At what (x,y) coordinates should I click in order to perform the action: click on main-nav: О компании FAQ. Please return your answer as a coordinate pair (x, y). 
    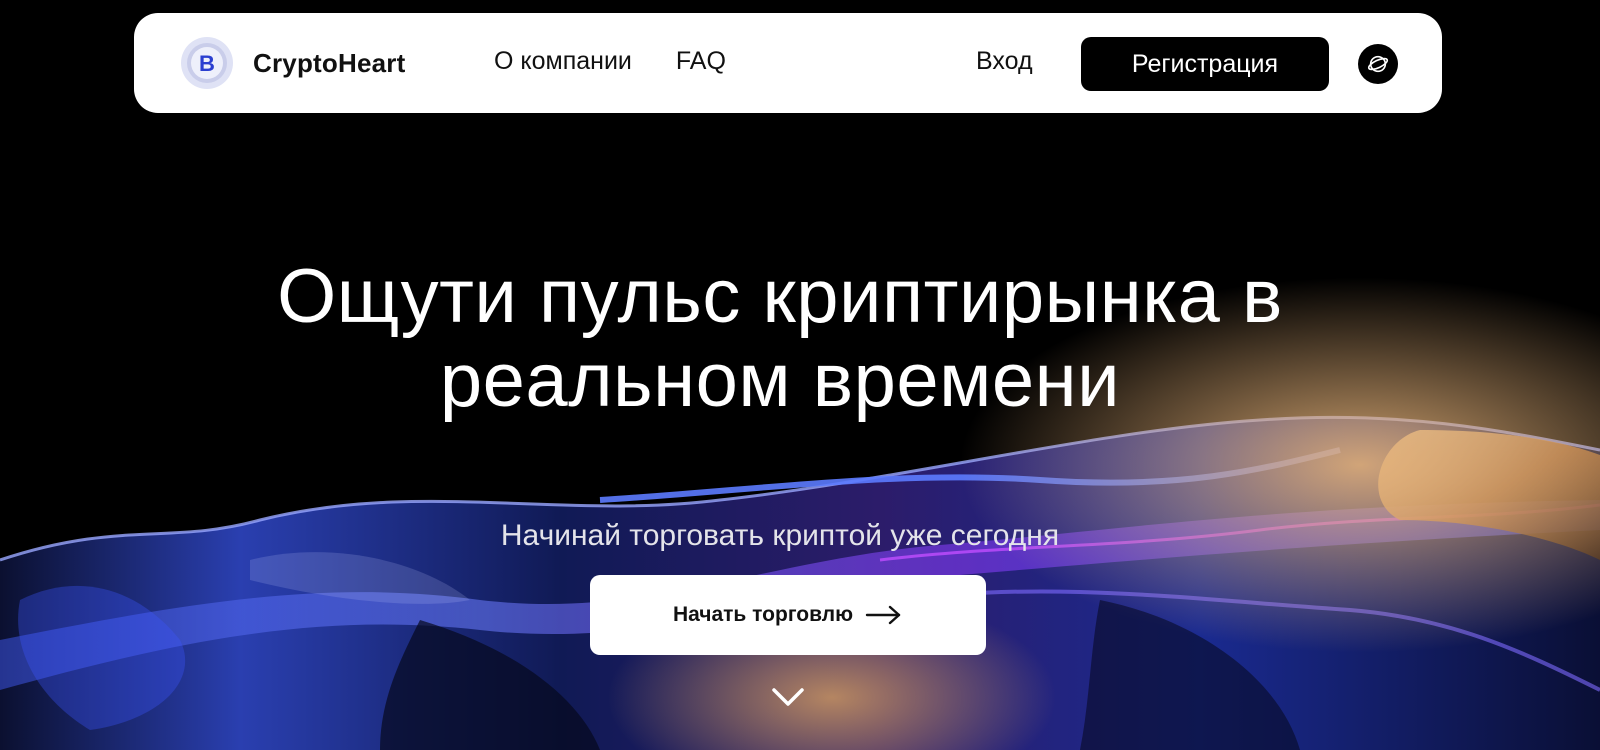
    Looking at the image, I should click on (610, 61).